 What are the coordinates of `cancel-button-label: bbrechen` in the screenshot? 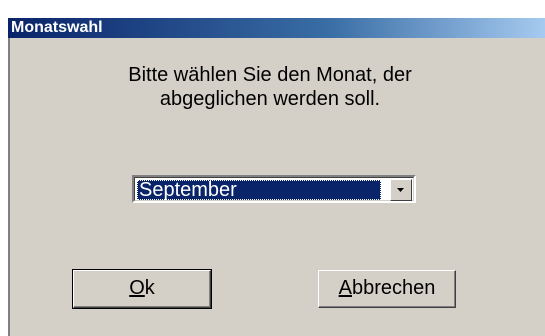 It's located at (393, 288).